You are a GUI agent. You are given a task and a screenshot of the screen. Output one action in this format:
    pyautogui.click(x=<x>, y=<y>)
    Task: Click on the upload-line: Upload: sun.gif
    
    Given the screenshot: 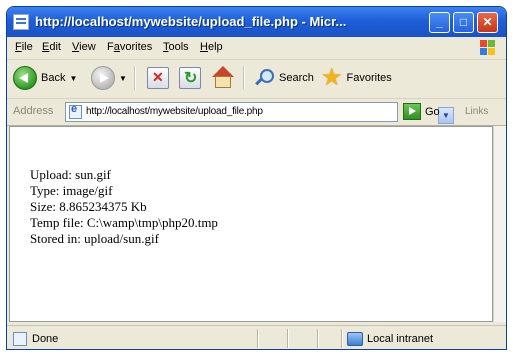 What is the action you would take?
    pyautogui.click(x=70, y=174)
    